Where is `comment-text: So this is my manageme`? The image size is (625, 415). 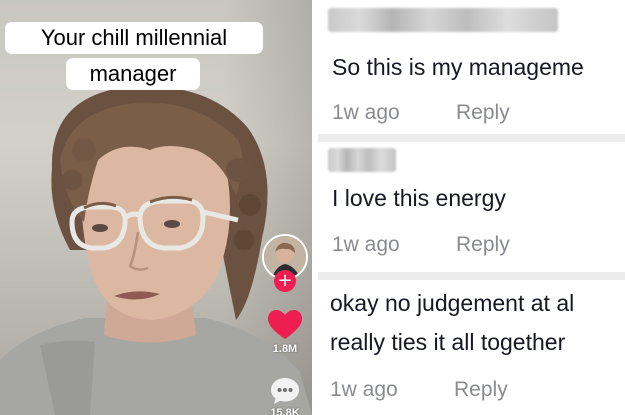 comment-text: So this is my manageme is located at coordinates (458, 67).